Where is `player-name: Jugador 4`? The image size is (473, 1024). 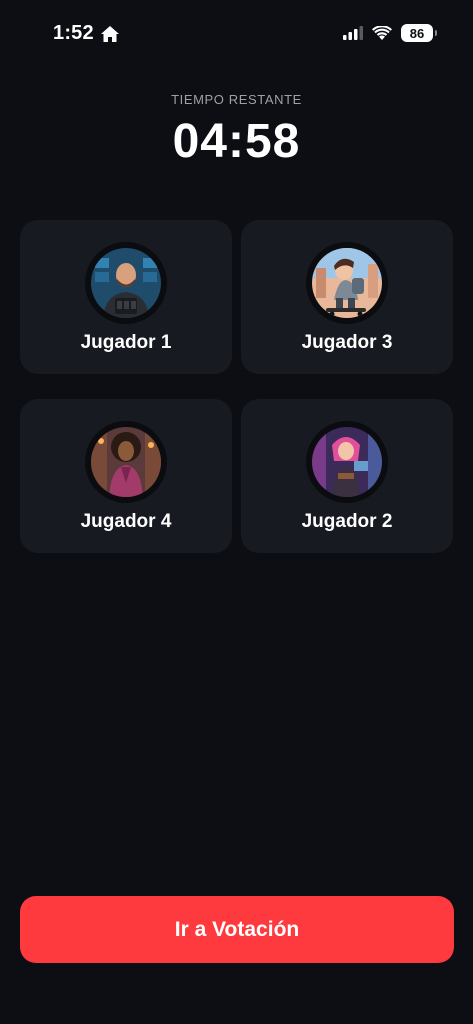 player-name: Jugador 4 is located at coordinates (126, 521).